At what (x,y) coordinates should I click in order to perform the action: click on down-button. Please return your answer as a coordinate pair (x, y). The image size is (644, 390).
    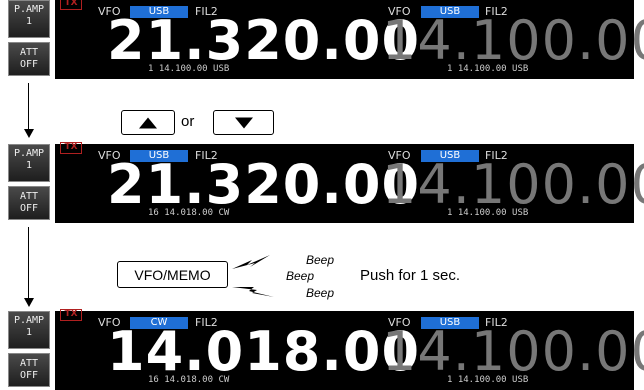
    Looking at the image, I should click on (243, 122).